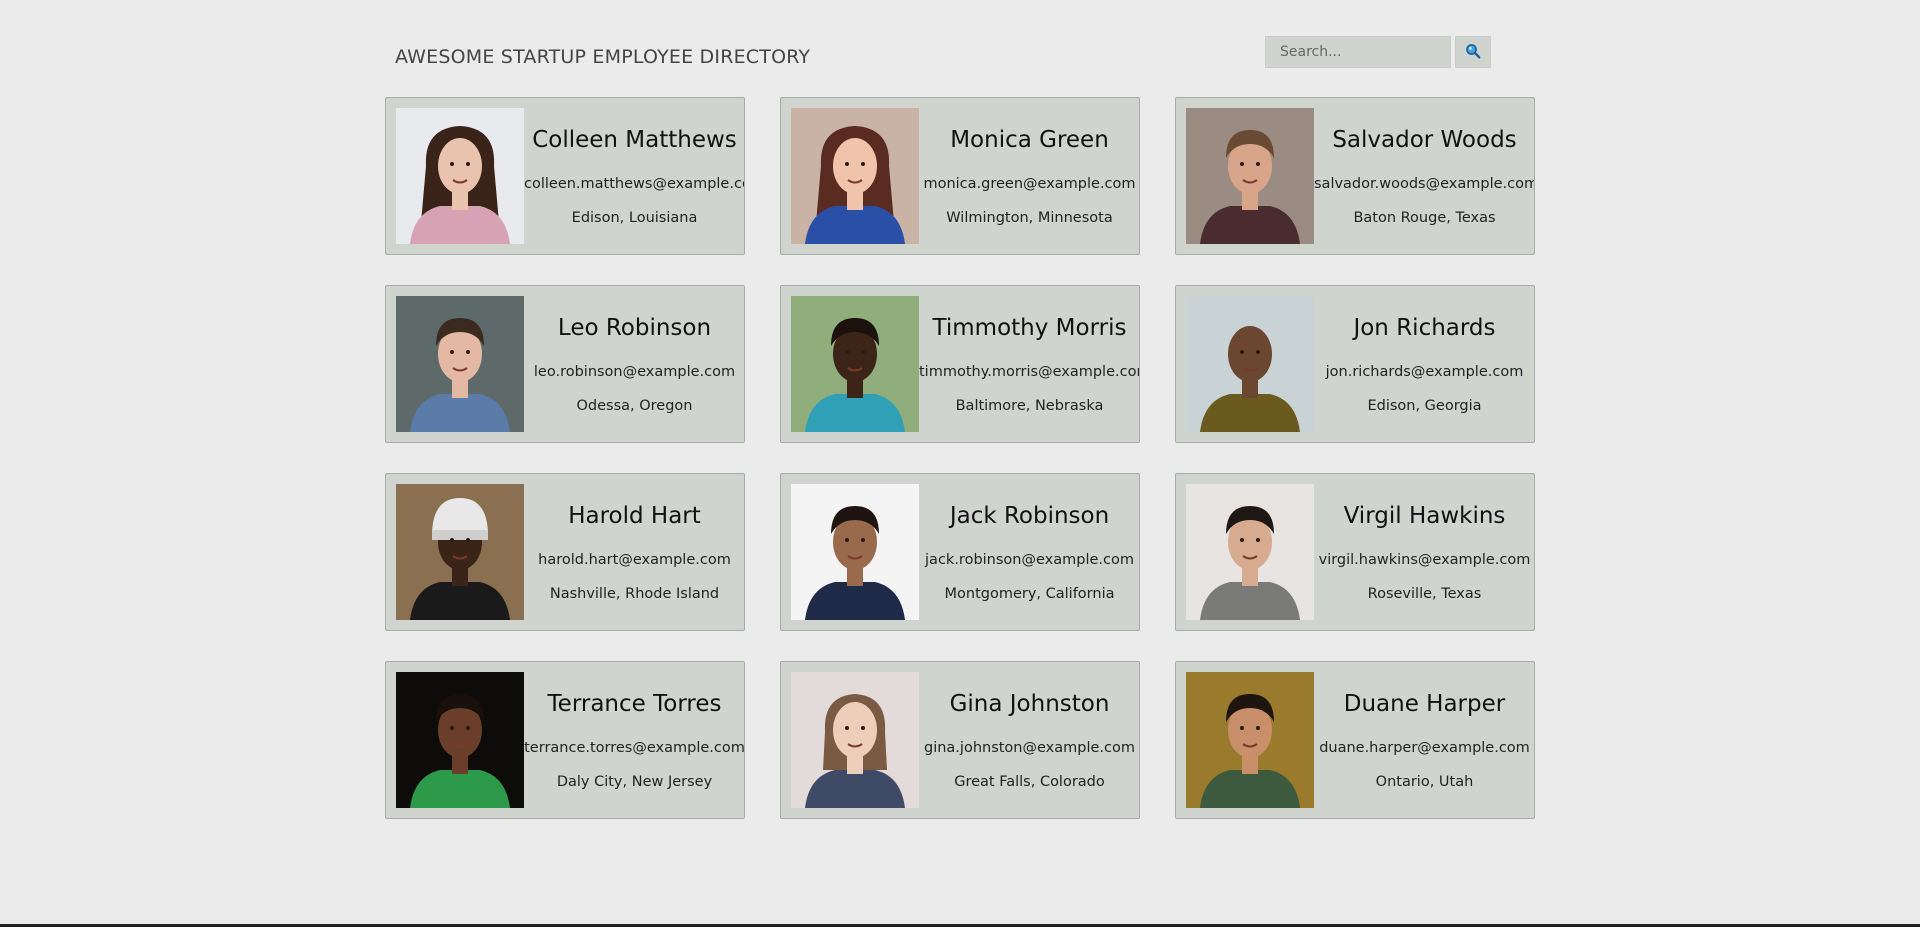 The width and height of the screenshot is (1920, 927). I want to click on employee-name: Gina Johnston, so click(1029, 704).